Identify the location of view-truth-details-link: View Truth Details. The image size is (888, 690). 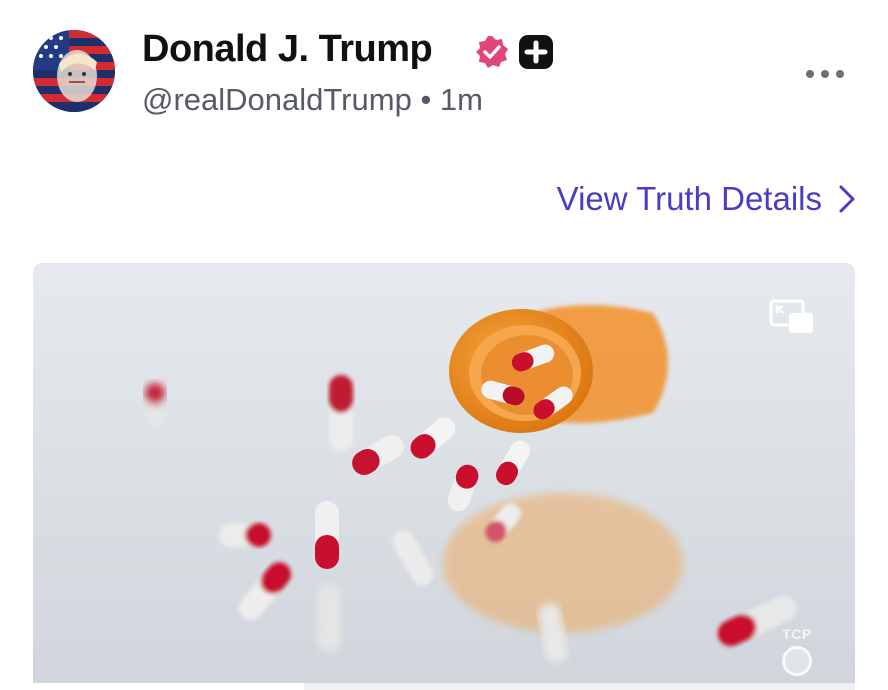
(707, 199).